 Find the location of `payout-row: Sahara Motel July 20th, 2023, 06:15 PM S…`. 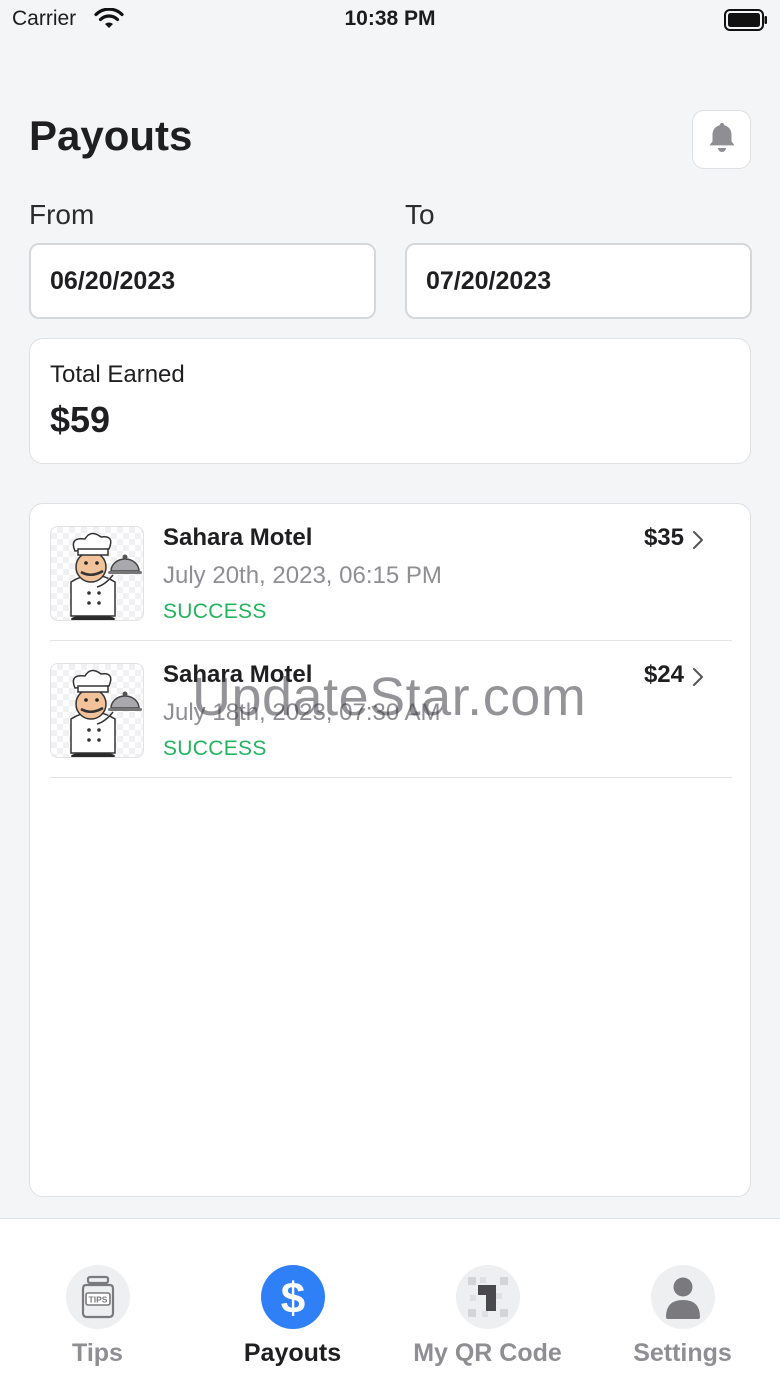

payout-row: Sahara Motel July 20th, 2023, 06:15 PM S… is located at coordinates (391, 572).